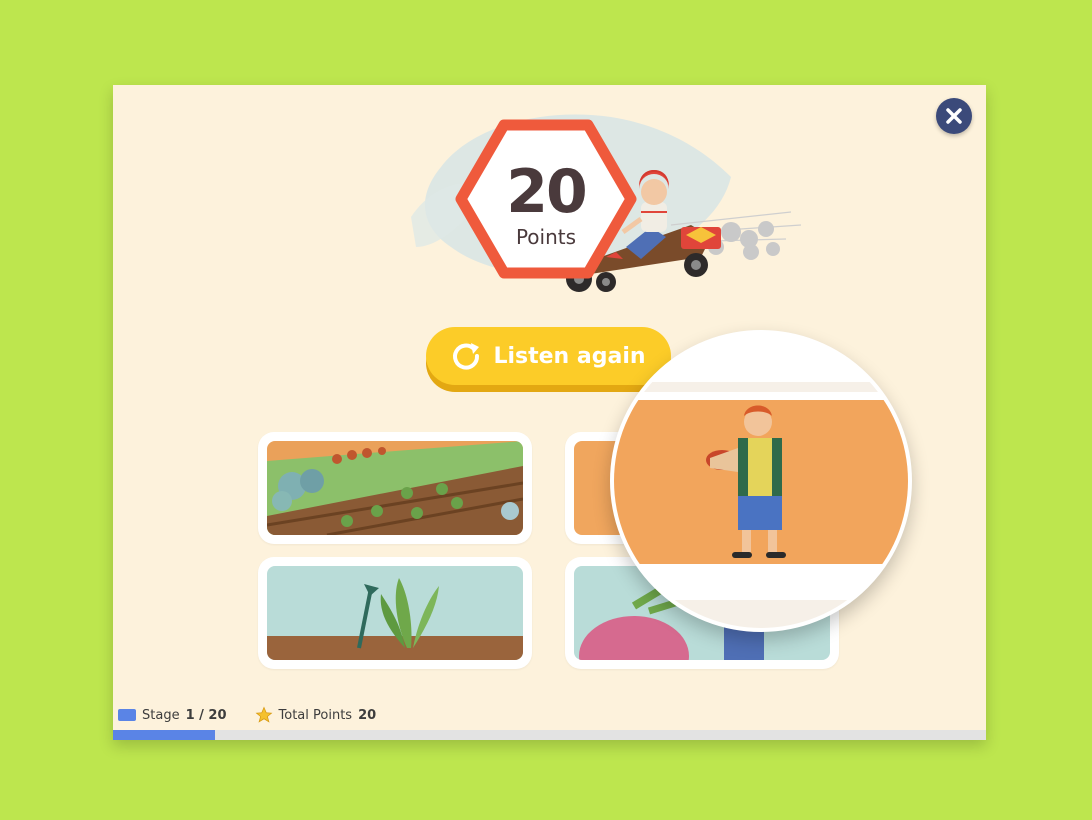  What do you see at coordinates (127, 715) in the screenshot?
I see `stage-icon` at bounding box center [127, 715].